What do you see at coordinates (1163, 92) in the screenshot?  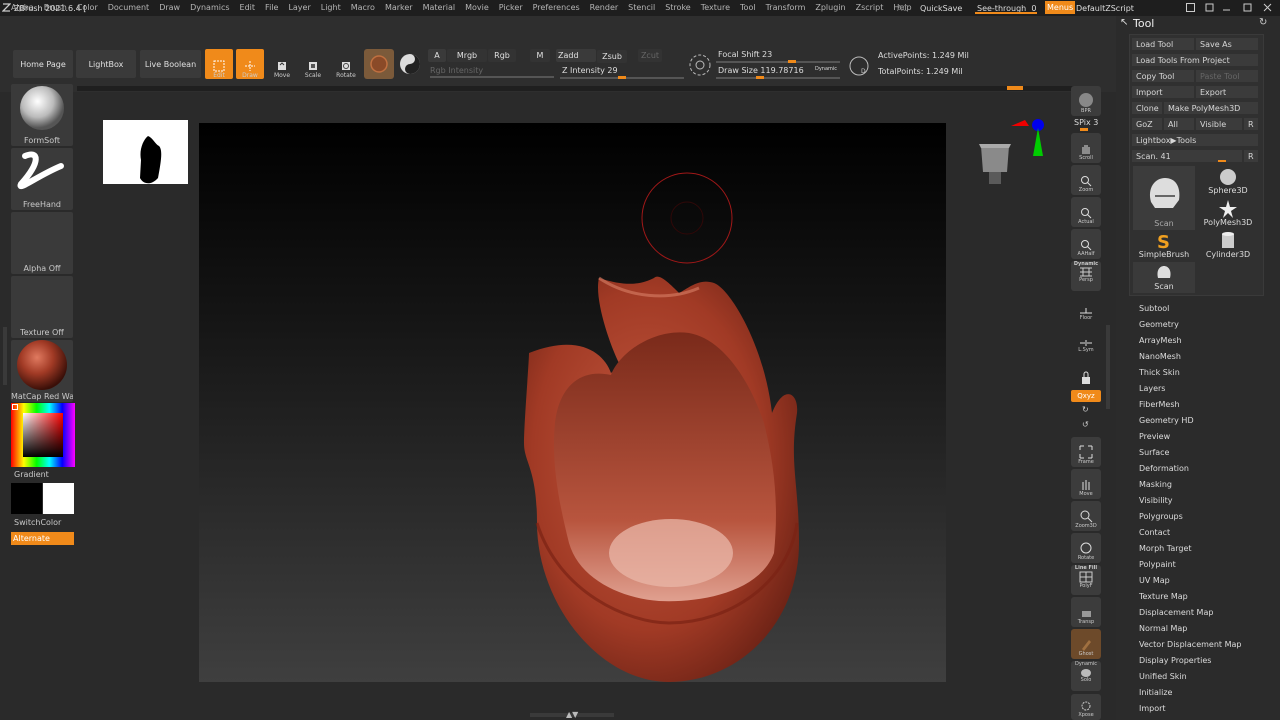 I see `import-button: Import` at bounding box center [1163, 92].